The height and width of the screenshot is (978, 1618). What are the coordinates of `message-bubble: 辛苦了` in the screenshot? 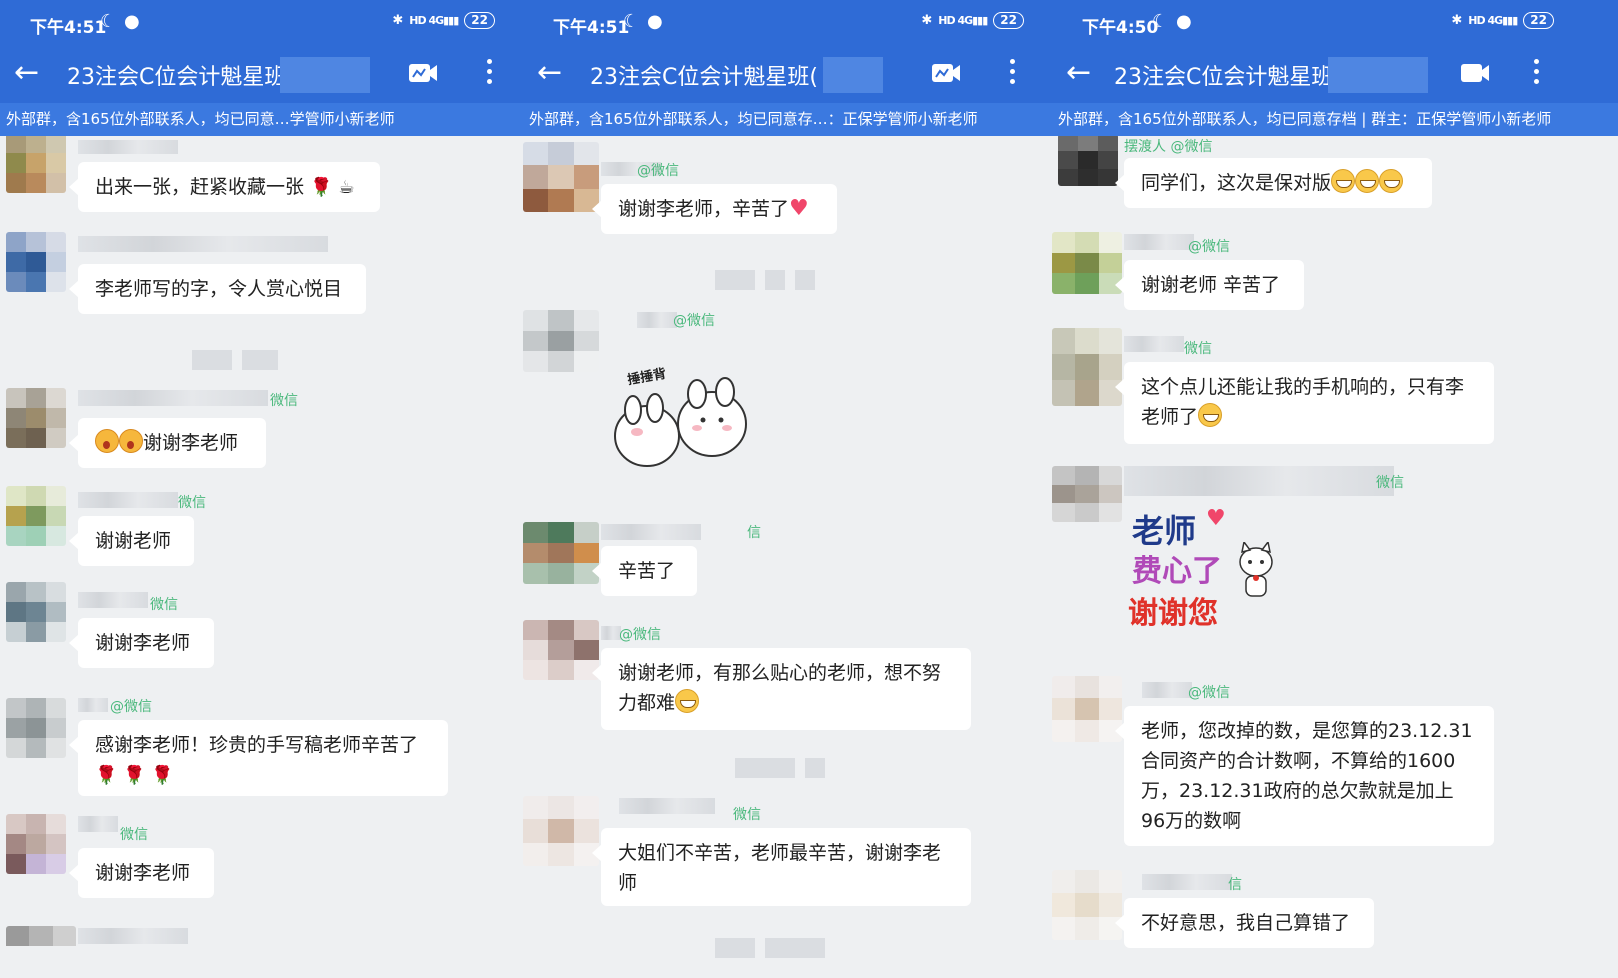 It's located at (644, 571).